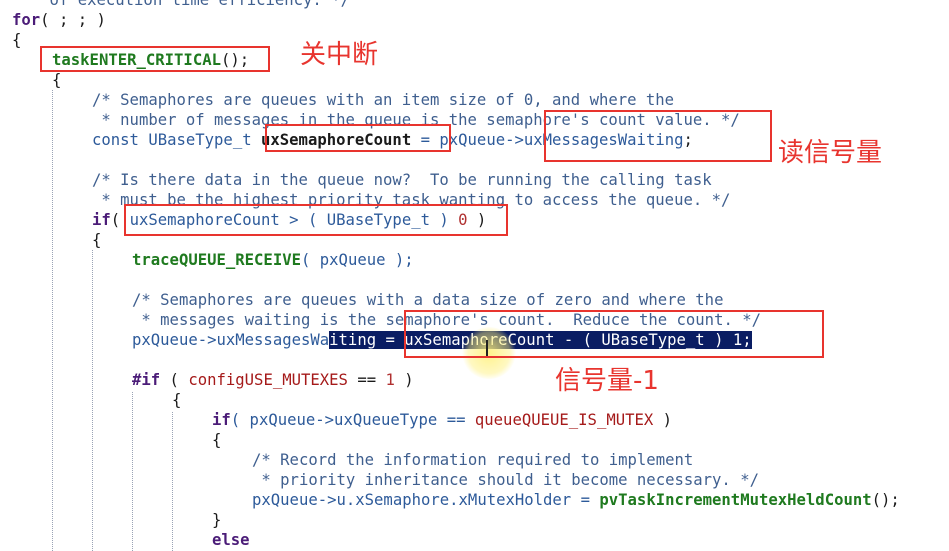  What do you see at coordinates (316, 220) in the screenshot?
I see `annotation-box-if-condition` at bounding box center [316, 220].